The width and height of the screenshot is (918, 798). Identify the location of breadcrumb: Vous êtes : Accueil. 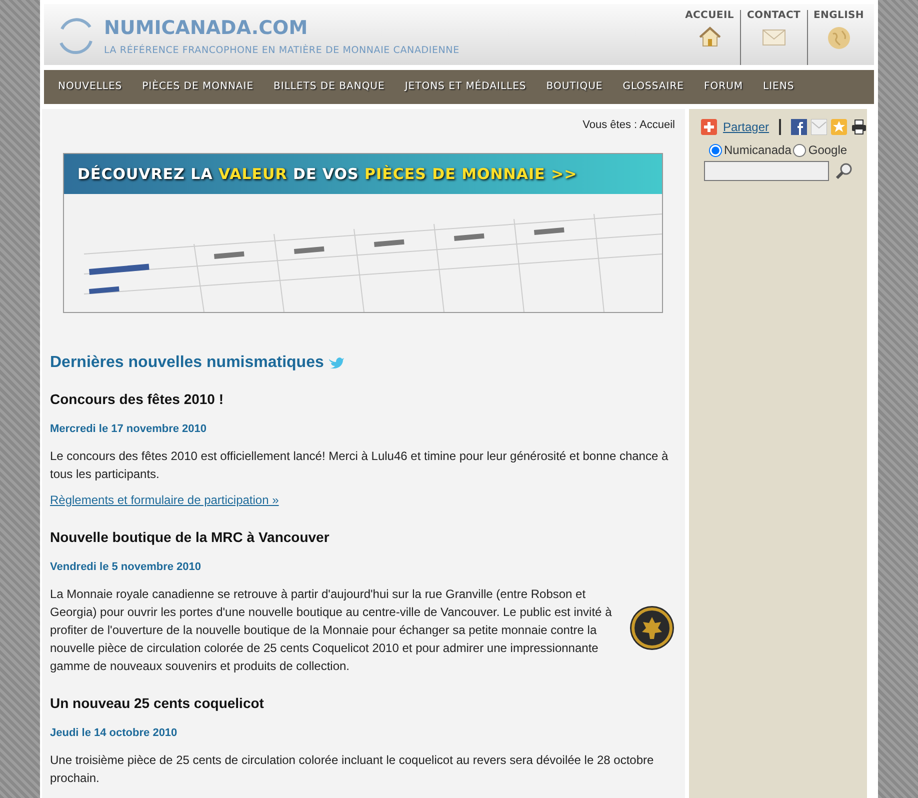
(628, 125).